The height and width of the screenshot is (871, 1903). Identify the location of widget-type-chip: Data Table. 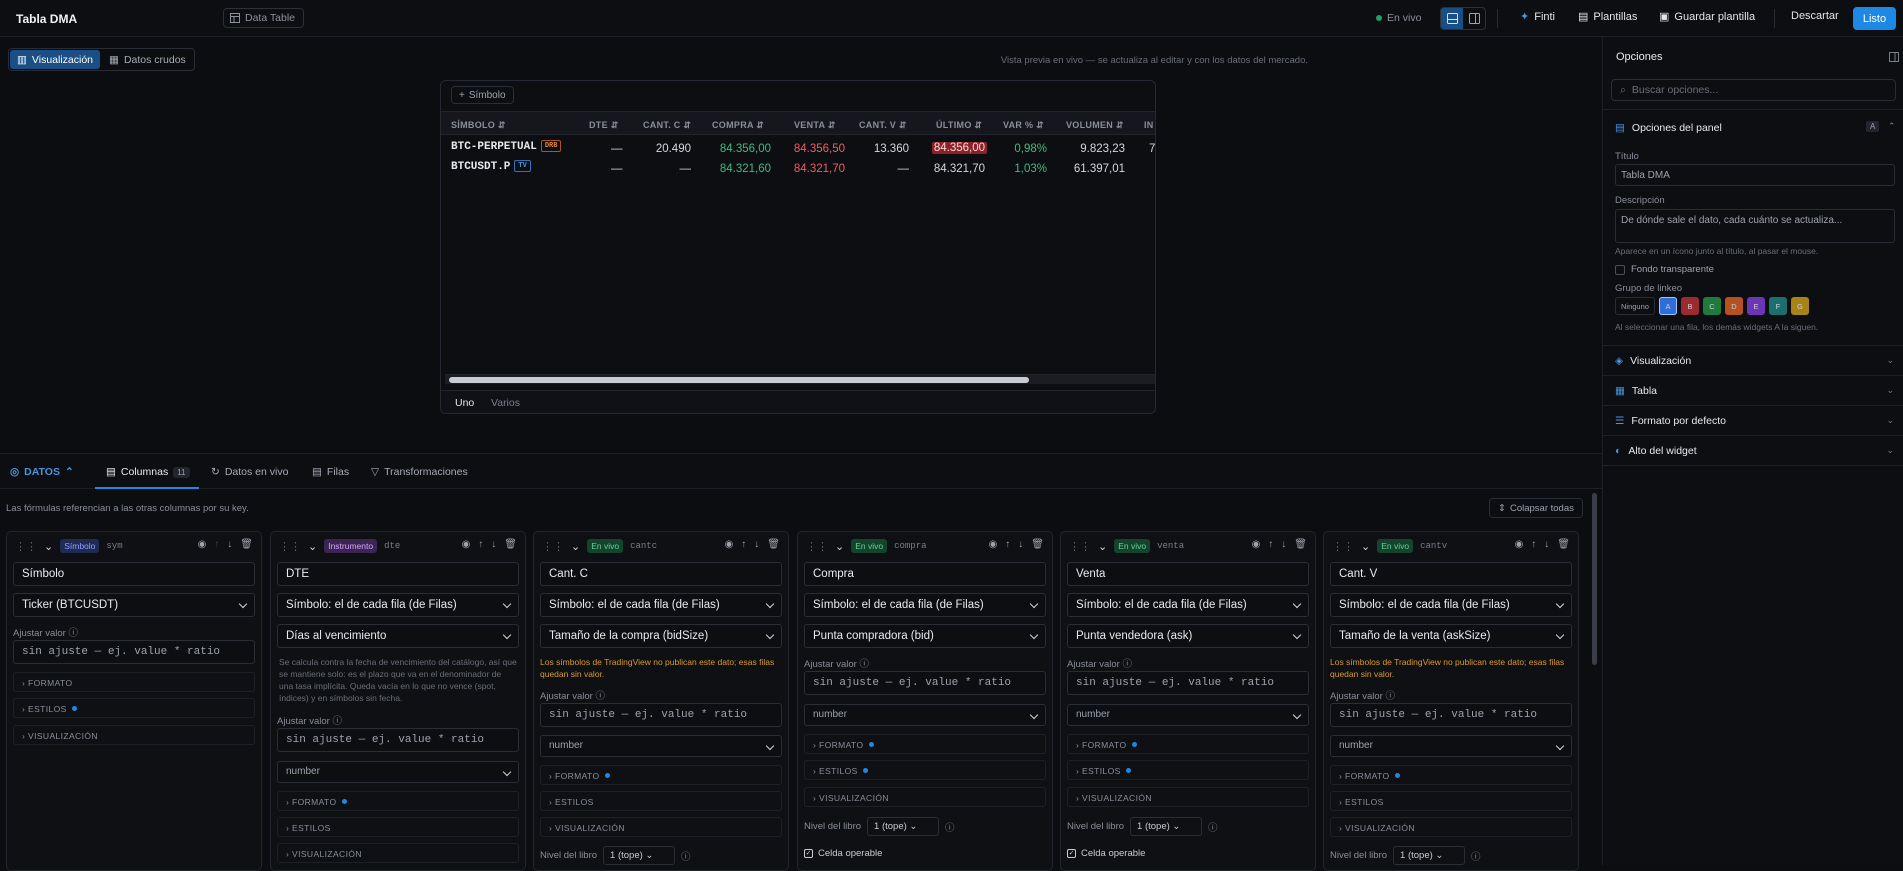
(264, 18).